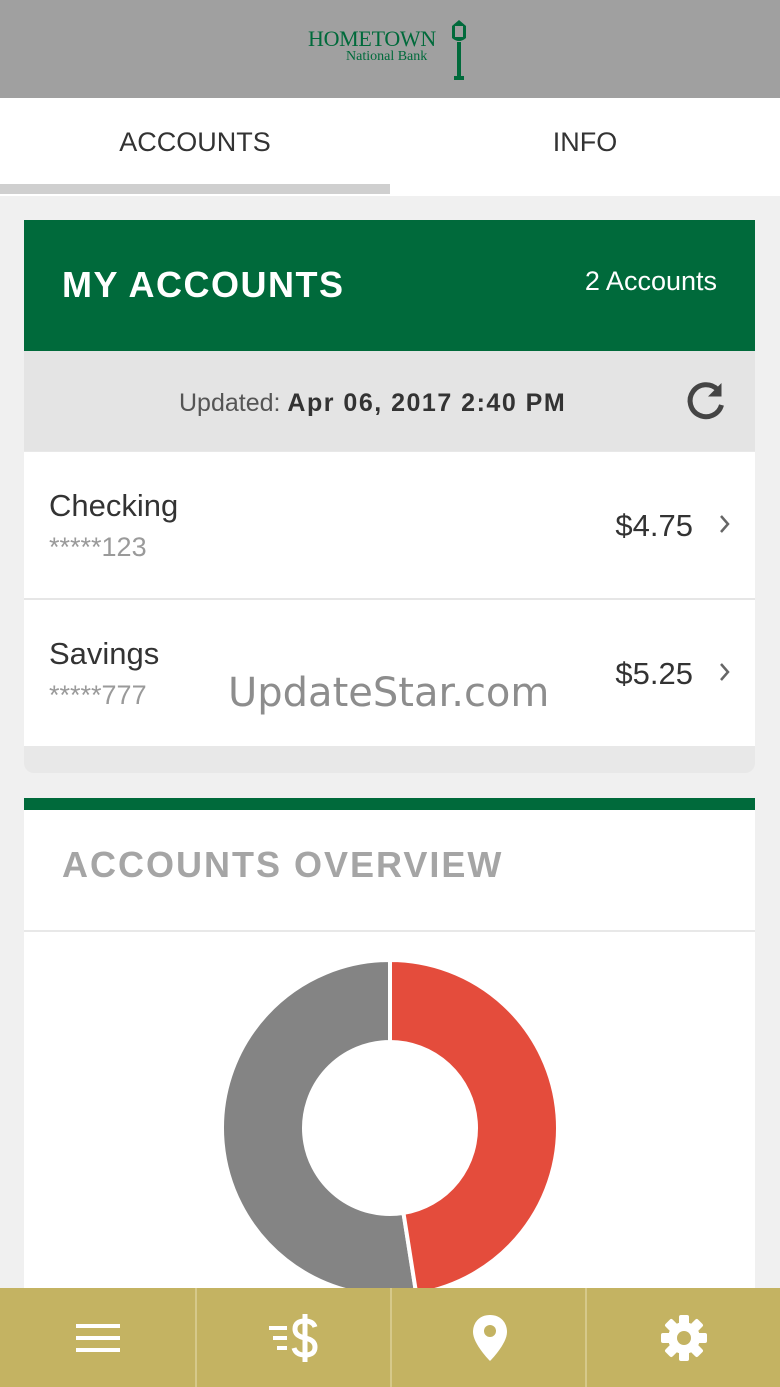  What do you see at coordinates (389, 931) in the screenshot?
I see `overview-divider` at bounding box center [389, 931].